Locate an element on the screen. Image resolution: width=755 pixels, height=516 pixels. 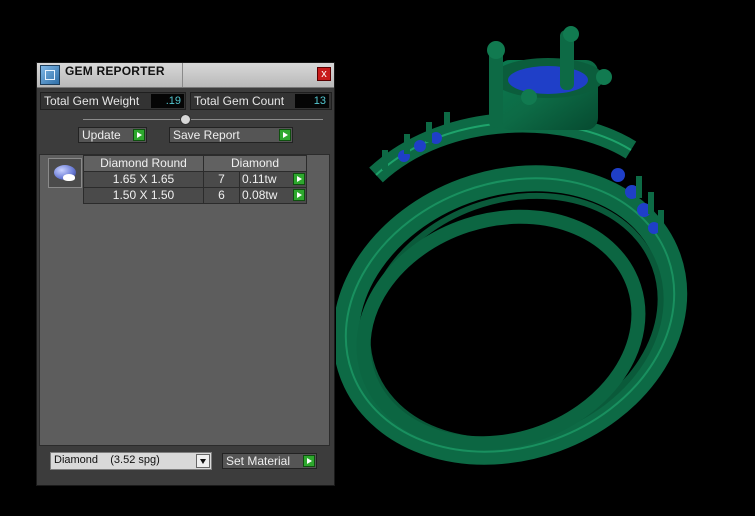
total-count-value: 13 is located at coordinates (312, 101).